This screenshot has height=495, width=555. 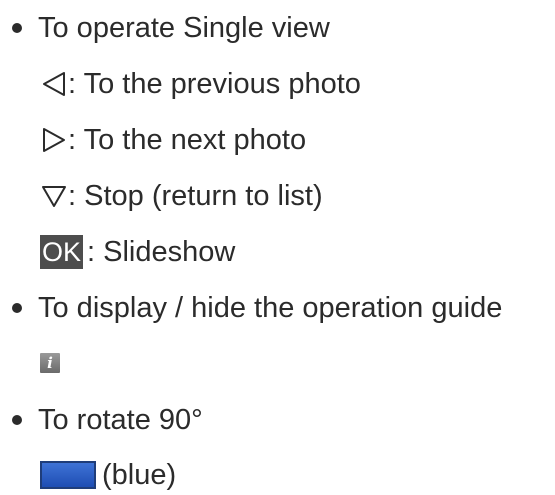 I want to click on section-heading: To rotate 90°, so click(x=120, y=419).